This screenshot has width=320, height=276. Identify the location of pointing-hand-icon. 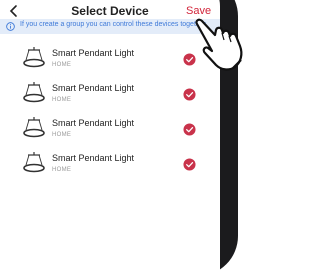
(219, 44).